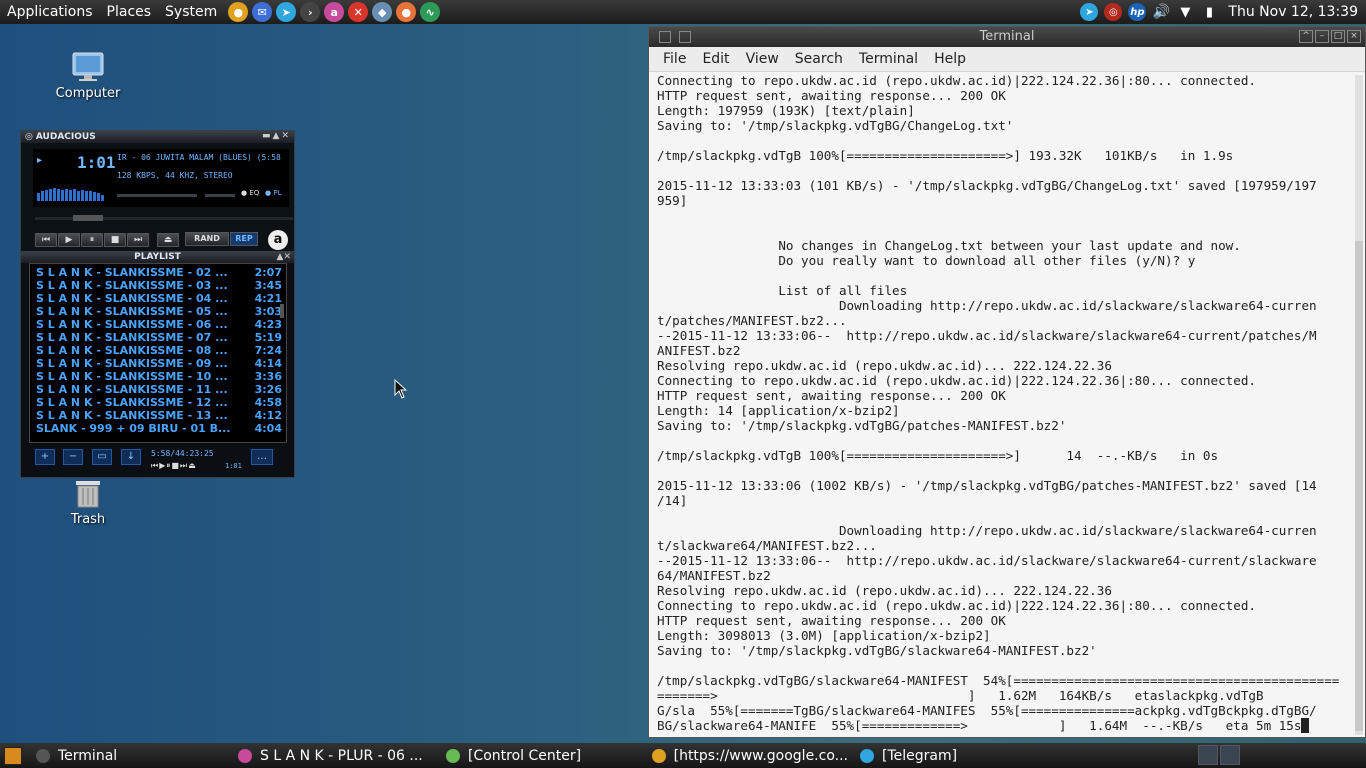 The image size is (1366, 768). I want to click on playlist-title: PLAYLIST, so click(157, 257).